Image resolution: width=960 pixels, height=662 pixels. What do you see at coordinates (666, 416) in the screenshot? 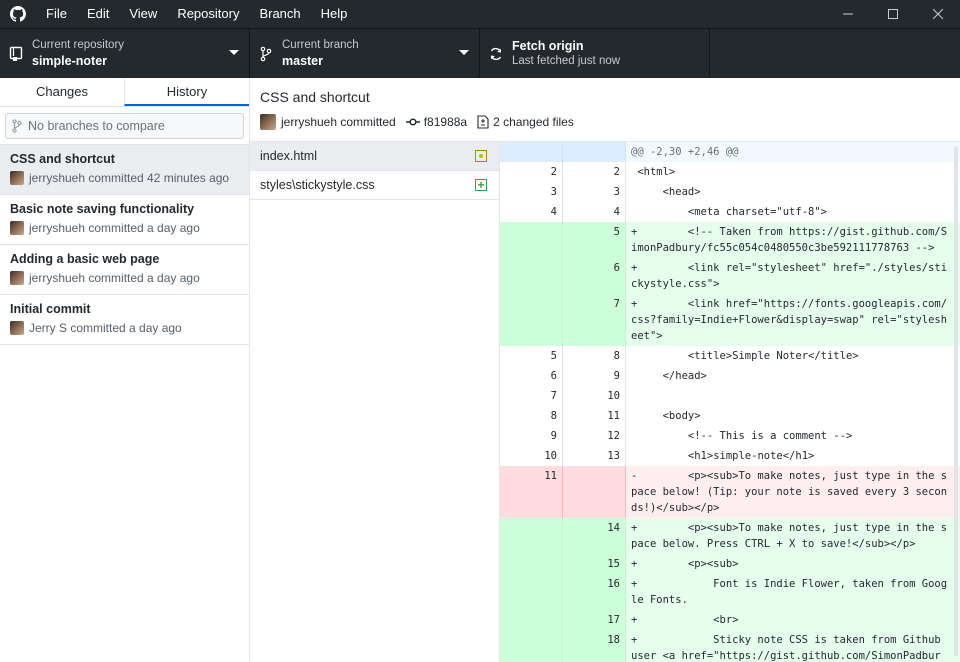
I see `diff-code: <body>` at bounding box center [666, 416].